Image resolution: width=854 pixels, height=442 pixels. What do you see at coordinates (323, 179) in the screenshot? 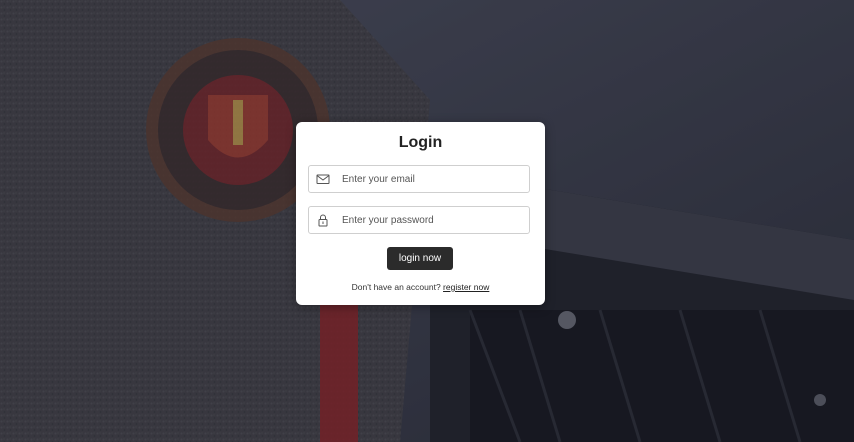
I see `envelope-icon` at bounding box center [323, 179].